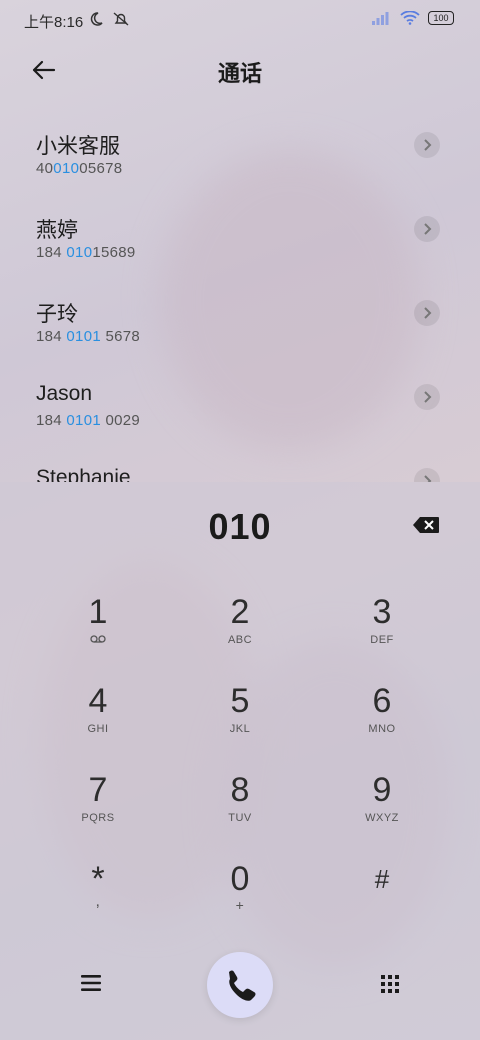  Describe the element at coordinates (88, 336) in the screenshot. I see `contact-number: 184 0101 5678` at that location.